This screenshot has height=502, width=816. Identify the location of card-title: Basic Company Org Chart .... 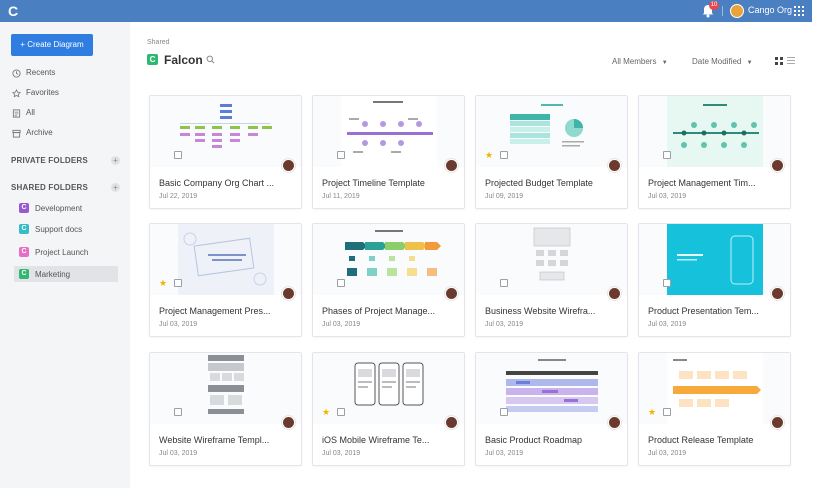
(225, 183).